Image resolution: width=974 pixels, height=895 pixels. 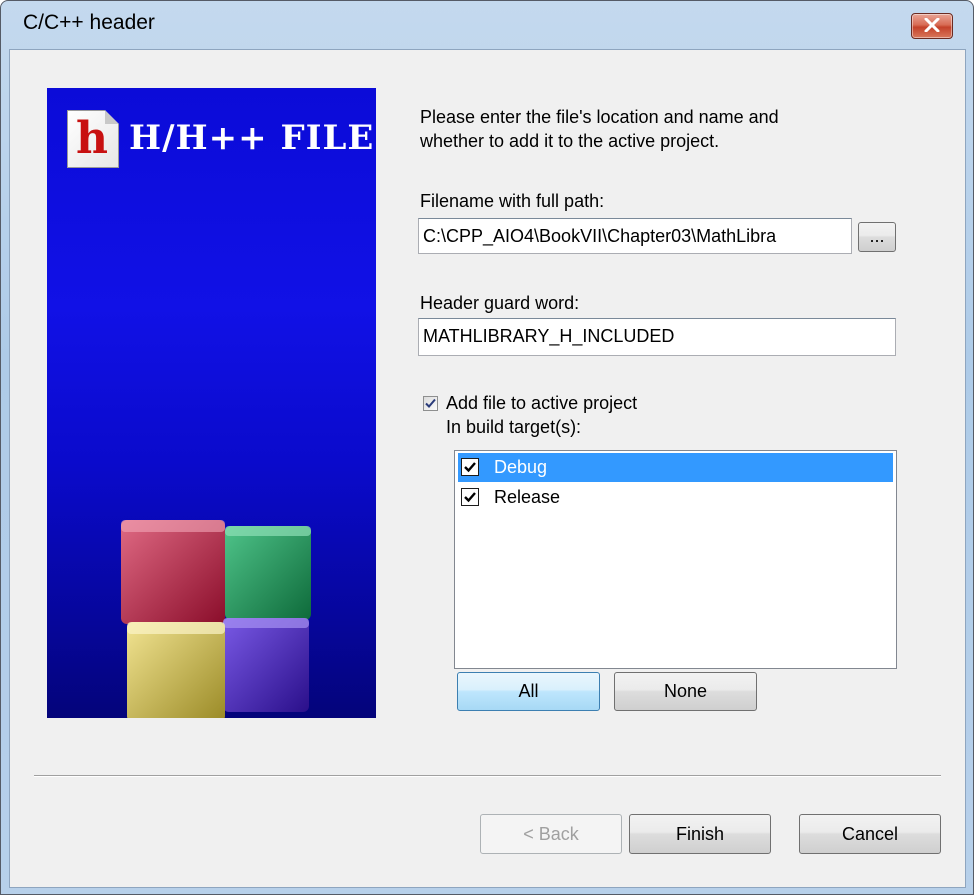 I want to click on build-targets-label: In build target(s):, so click(x=514, y=427).